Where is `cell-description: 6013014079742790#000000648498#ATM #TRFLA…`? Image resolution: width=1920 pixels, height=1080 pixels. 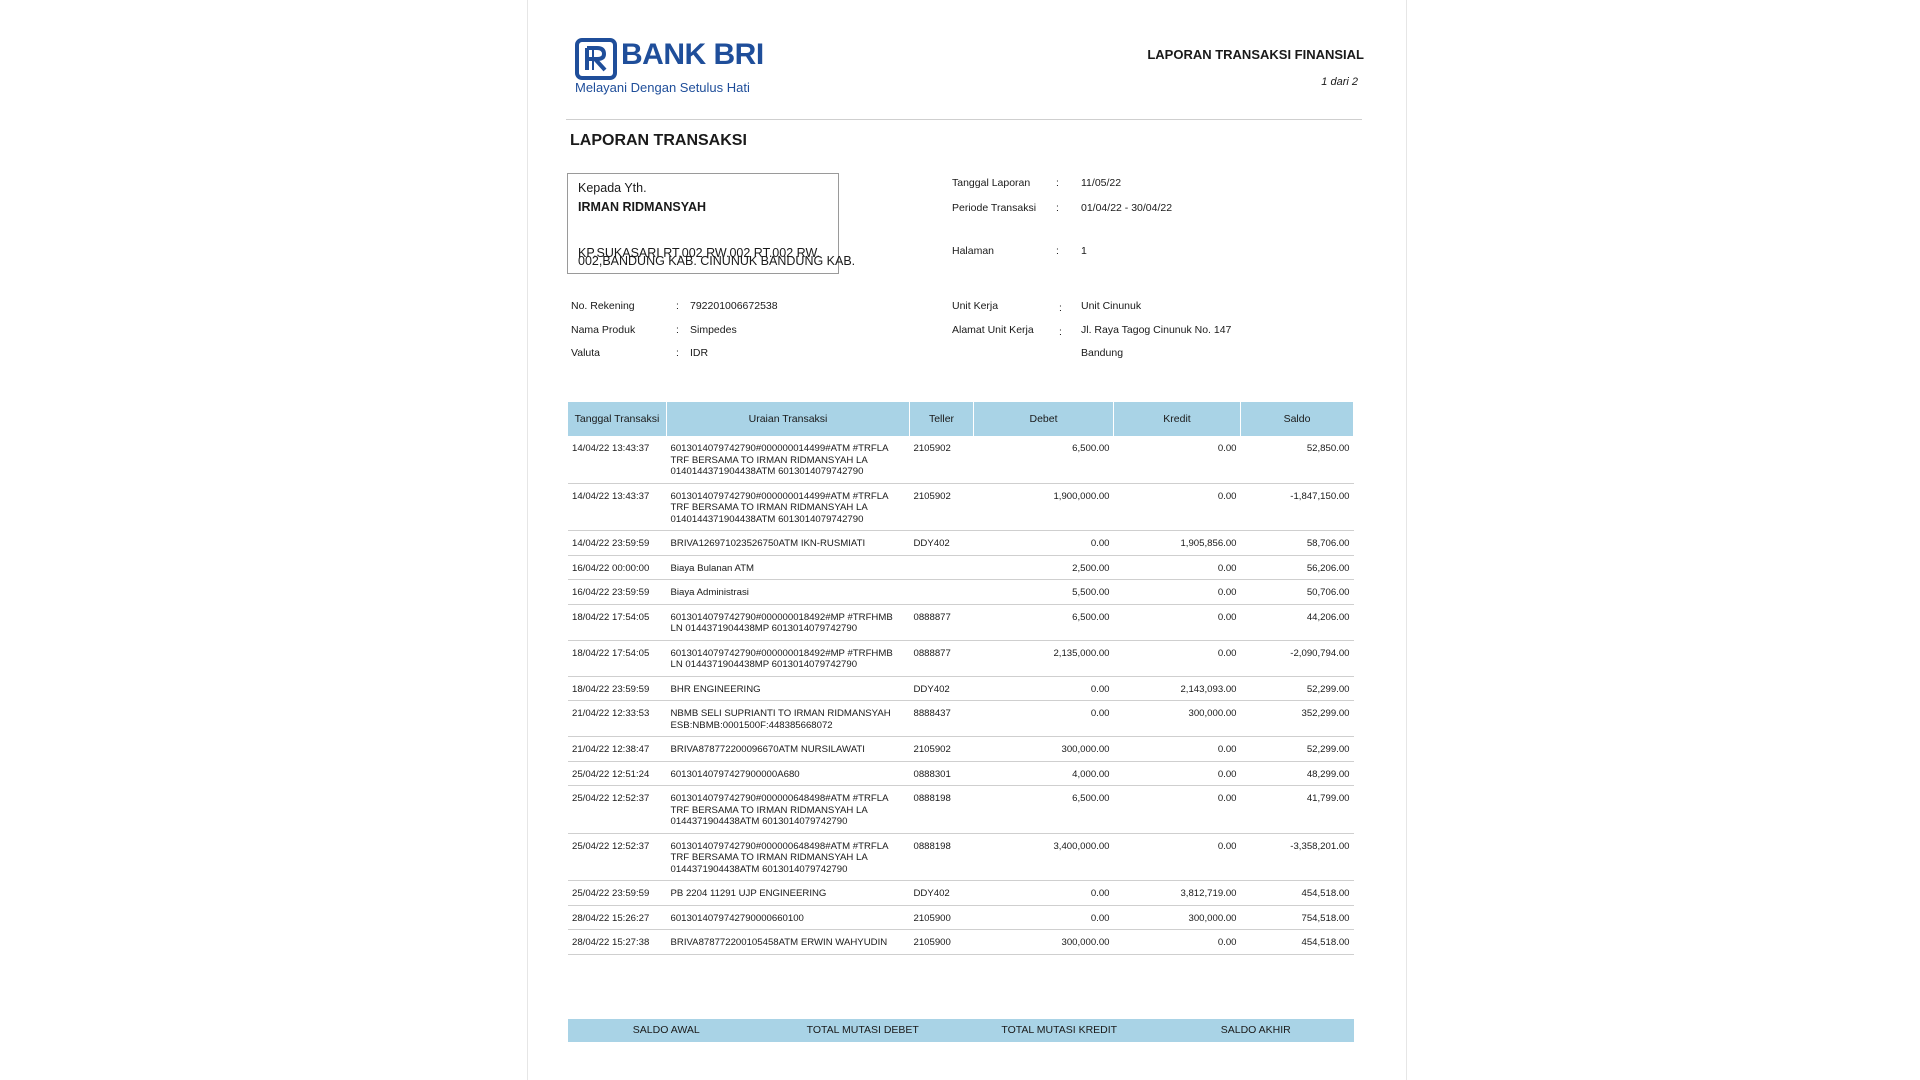 cell-description: 6013014079742790#000000648498#ATM #TRFLA… is located at coordinates (788, 809).